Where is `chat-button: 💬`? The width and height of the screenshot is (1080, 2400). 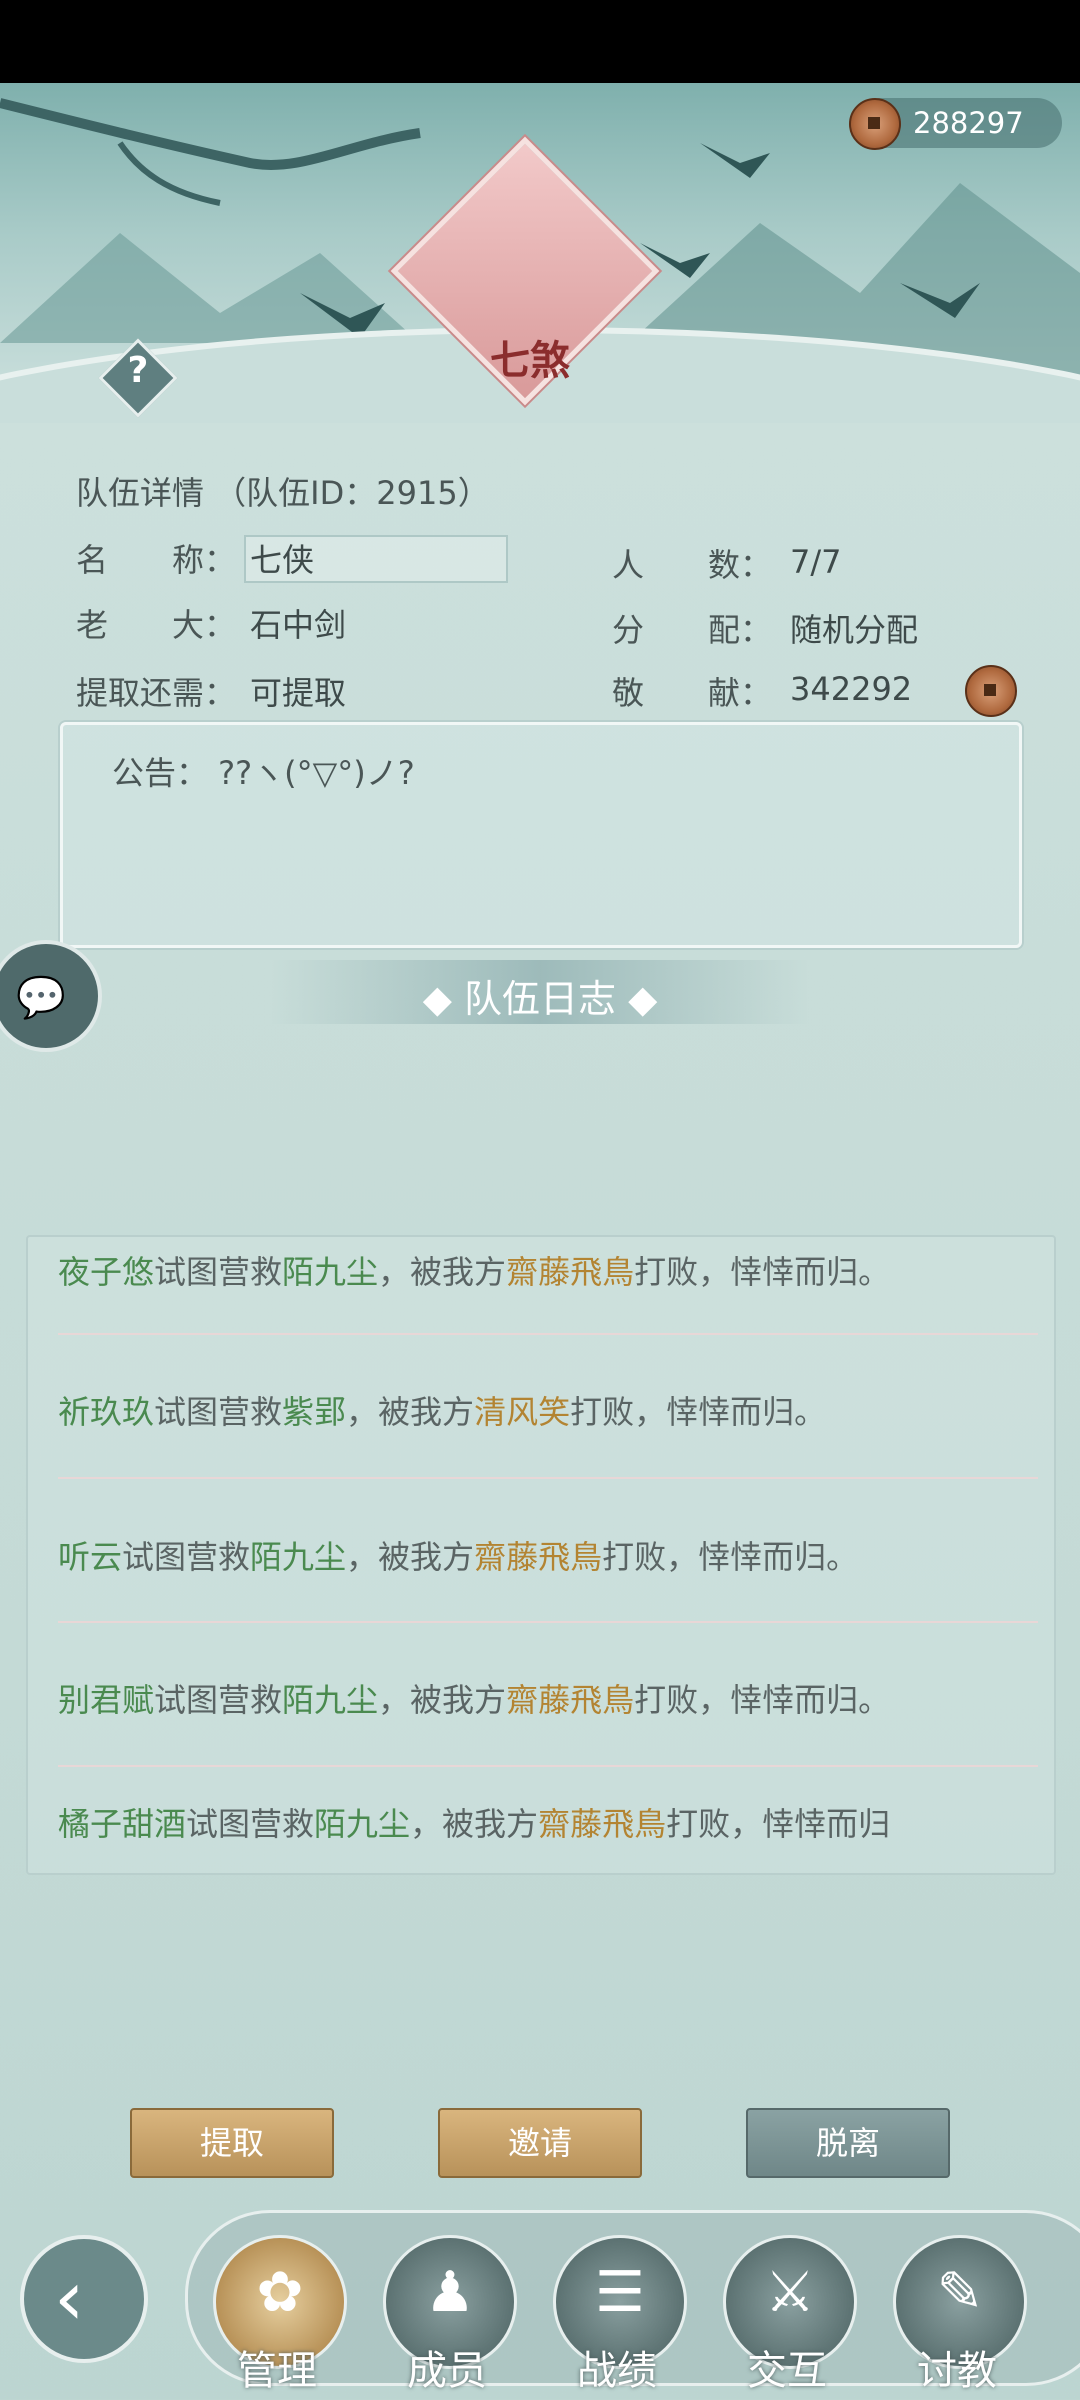
chat-button: 💬 is located at coordinates (51, 996).